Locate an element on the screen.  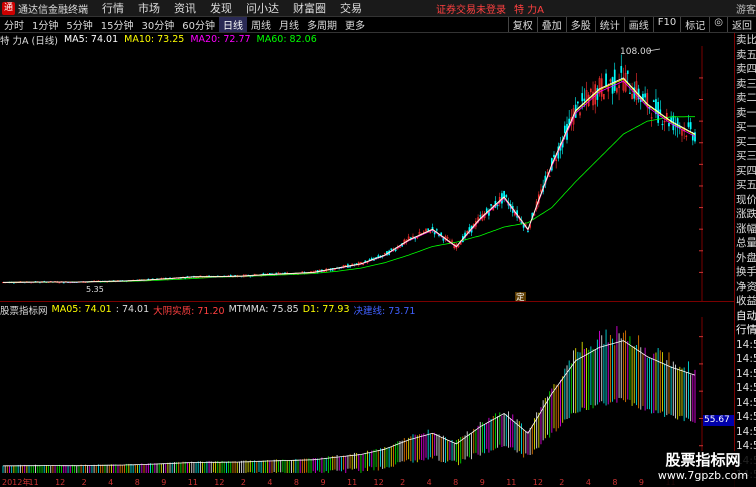
btn-draw: 画线 is located at coordinates (638, 24).